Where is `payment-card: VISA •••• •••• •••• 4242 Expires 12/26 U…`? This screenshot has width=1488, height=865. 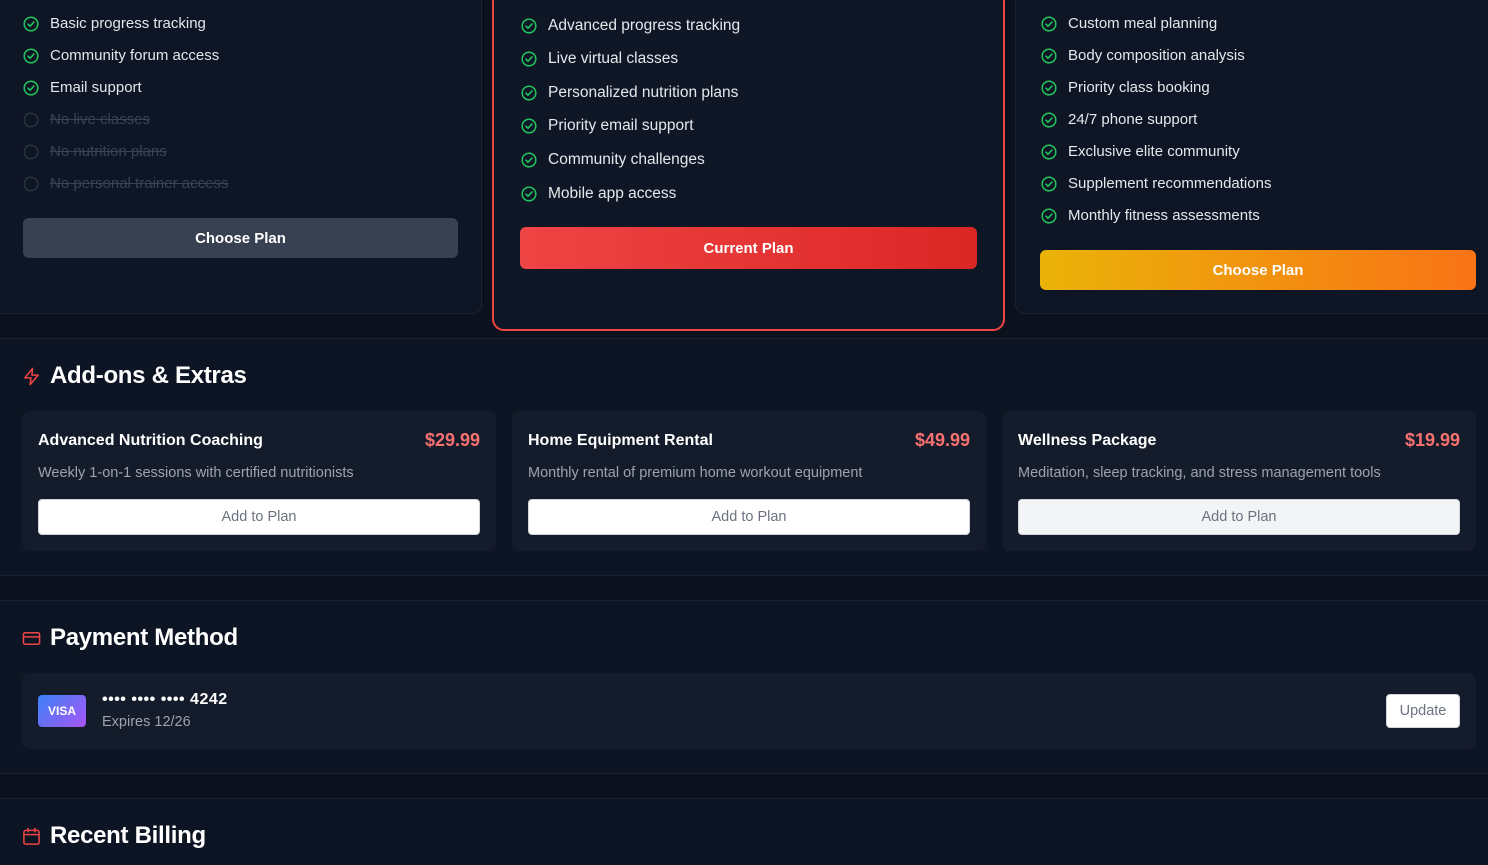
payment-card: VISA •••• •••• •••• 4242 Expires 12/26 U… is located at coordinates (749, 711).